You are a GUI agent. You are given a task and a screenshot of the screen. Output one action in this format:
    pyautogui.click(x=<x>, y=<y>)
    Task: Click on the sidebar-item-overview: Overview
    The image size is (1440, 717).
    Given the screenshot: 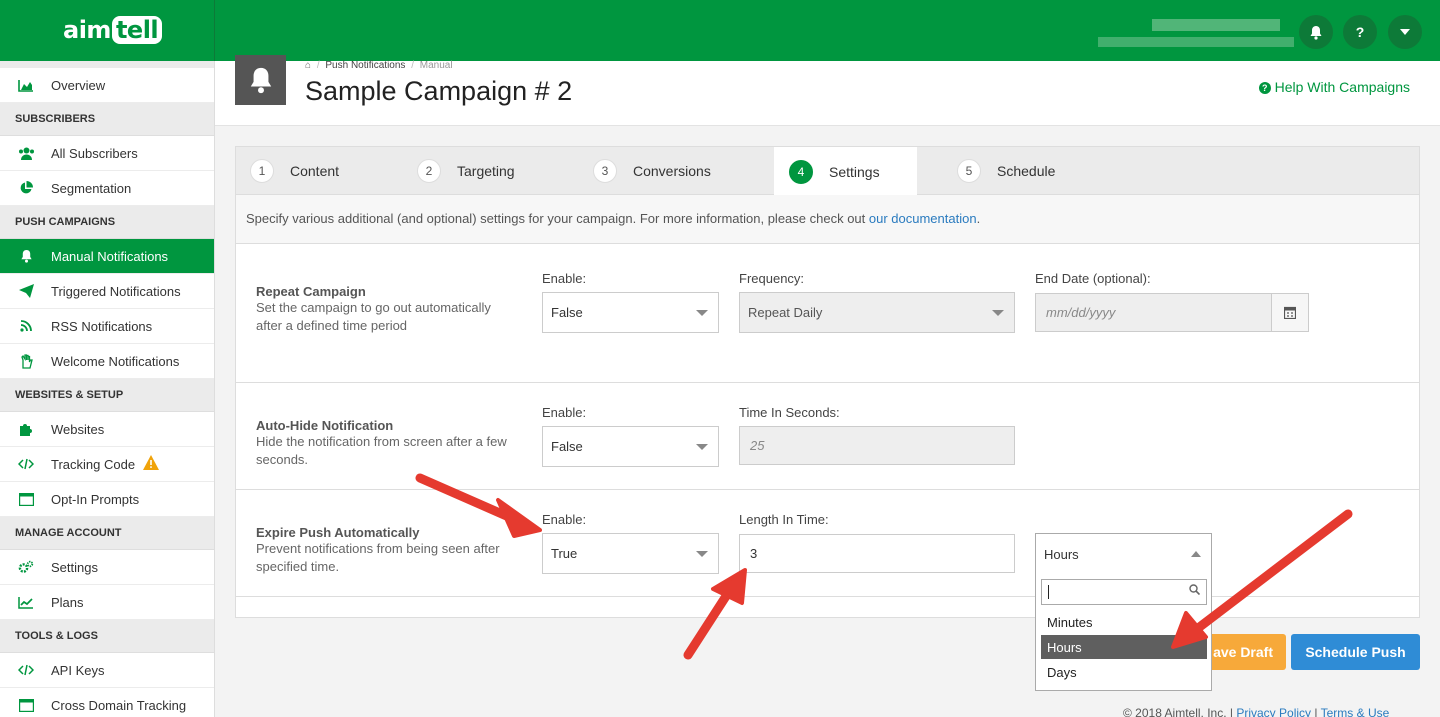 What is the action you would take?
    pyautogui.click(x=107, y=85)
    